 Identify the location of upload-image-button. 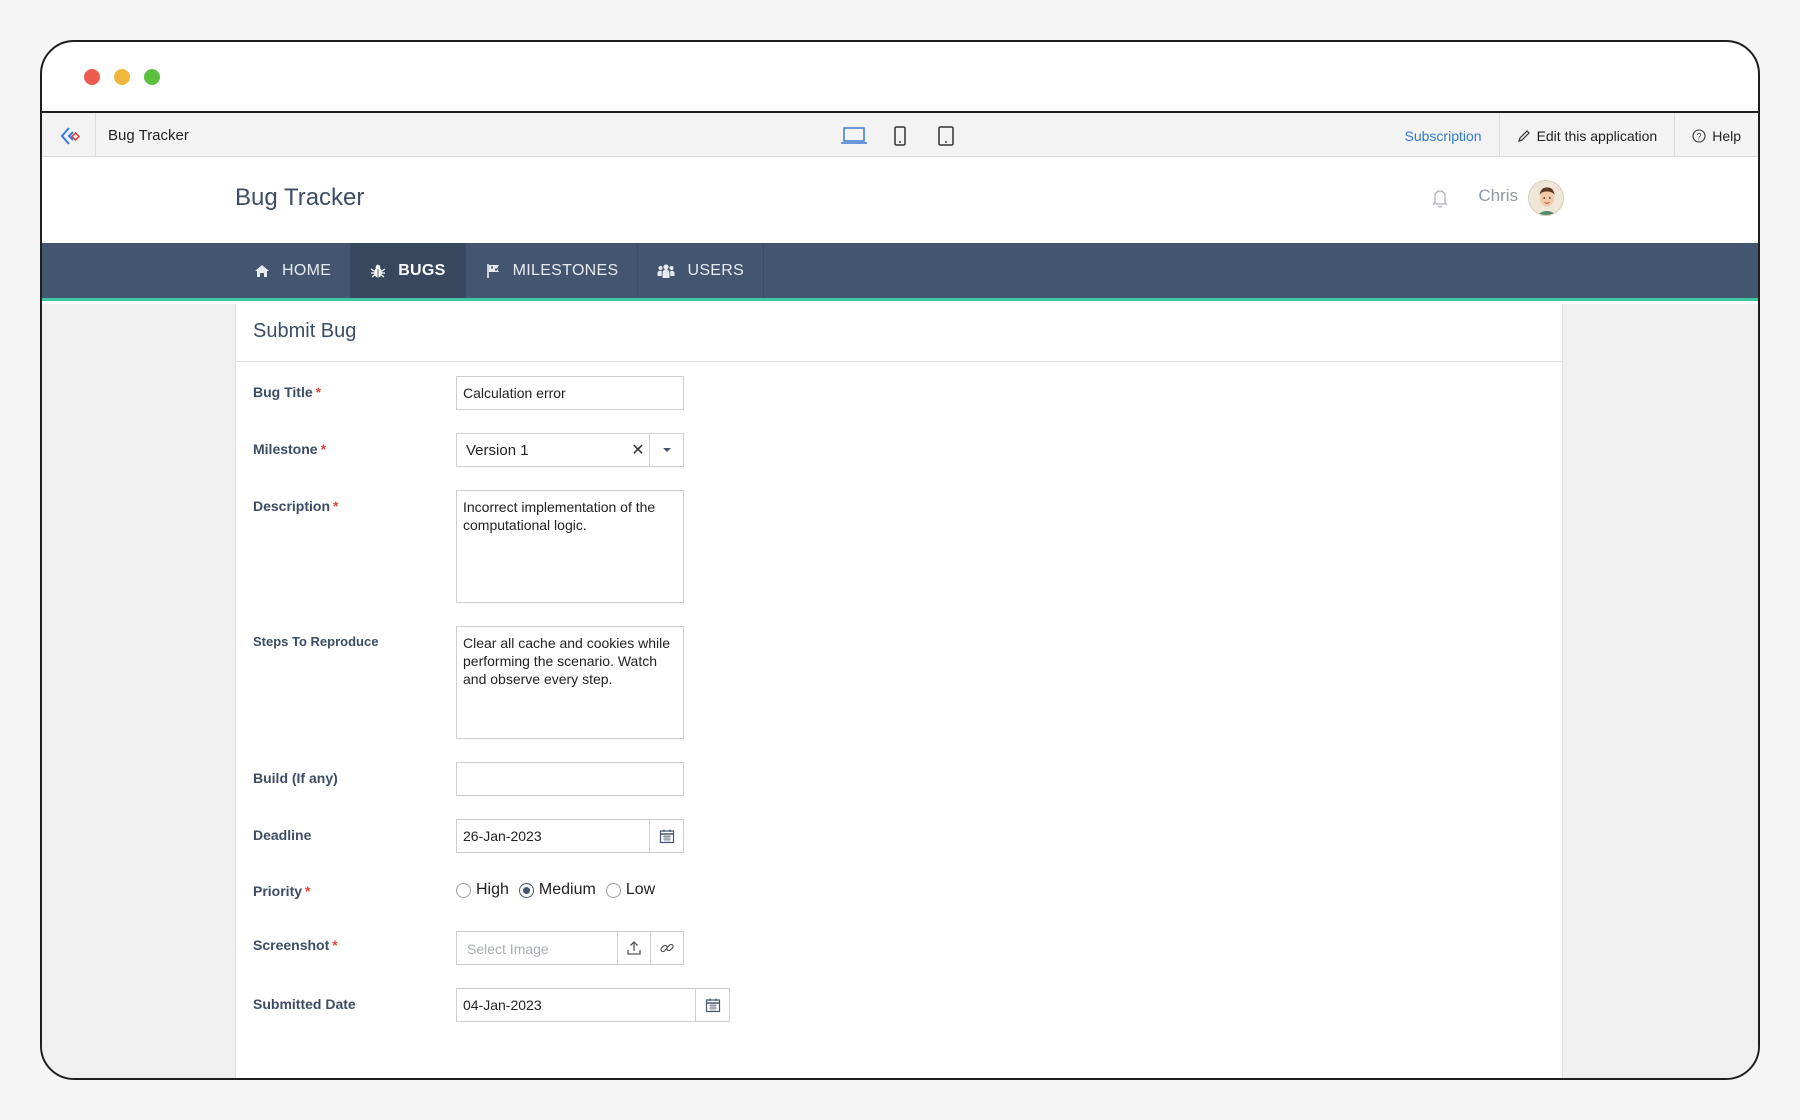
(633, 948).